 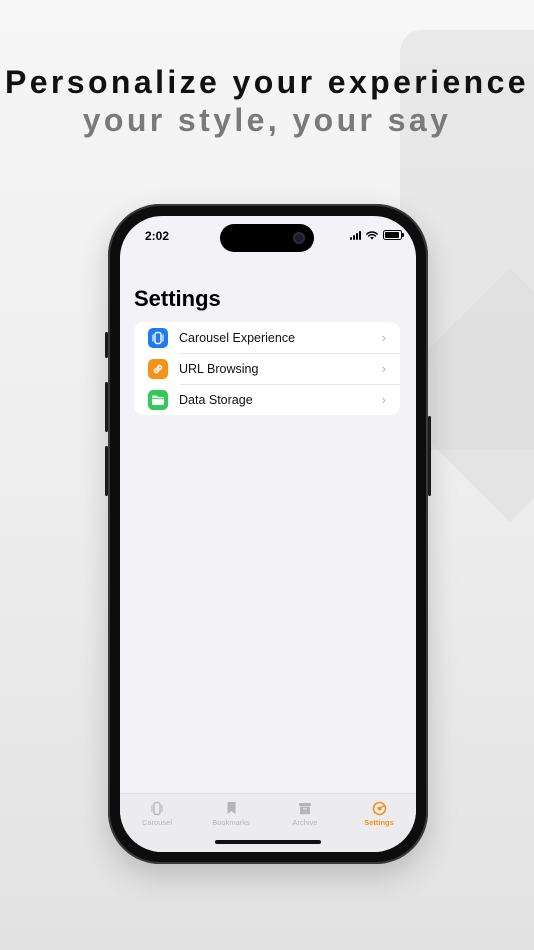 What do you see at coordinates (305, 808) in the screenshot?
I see `archive-icon` at bounding box center [305, 808].